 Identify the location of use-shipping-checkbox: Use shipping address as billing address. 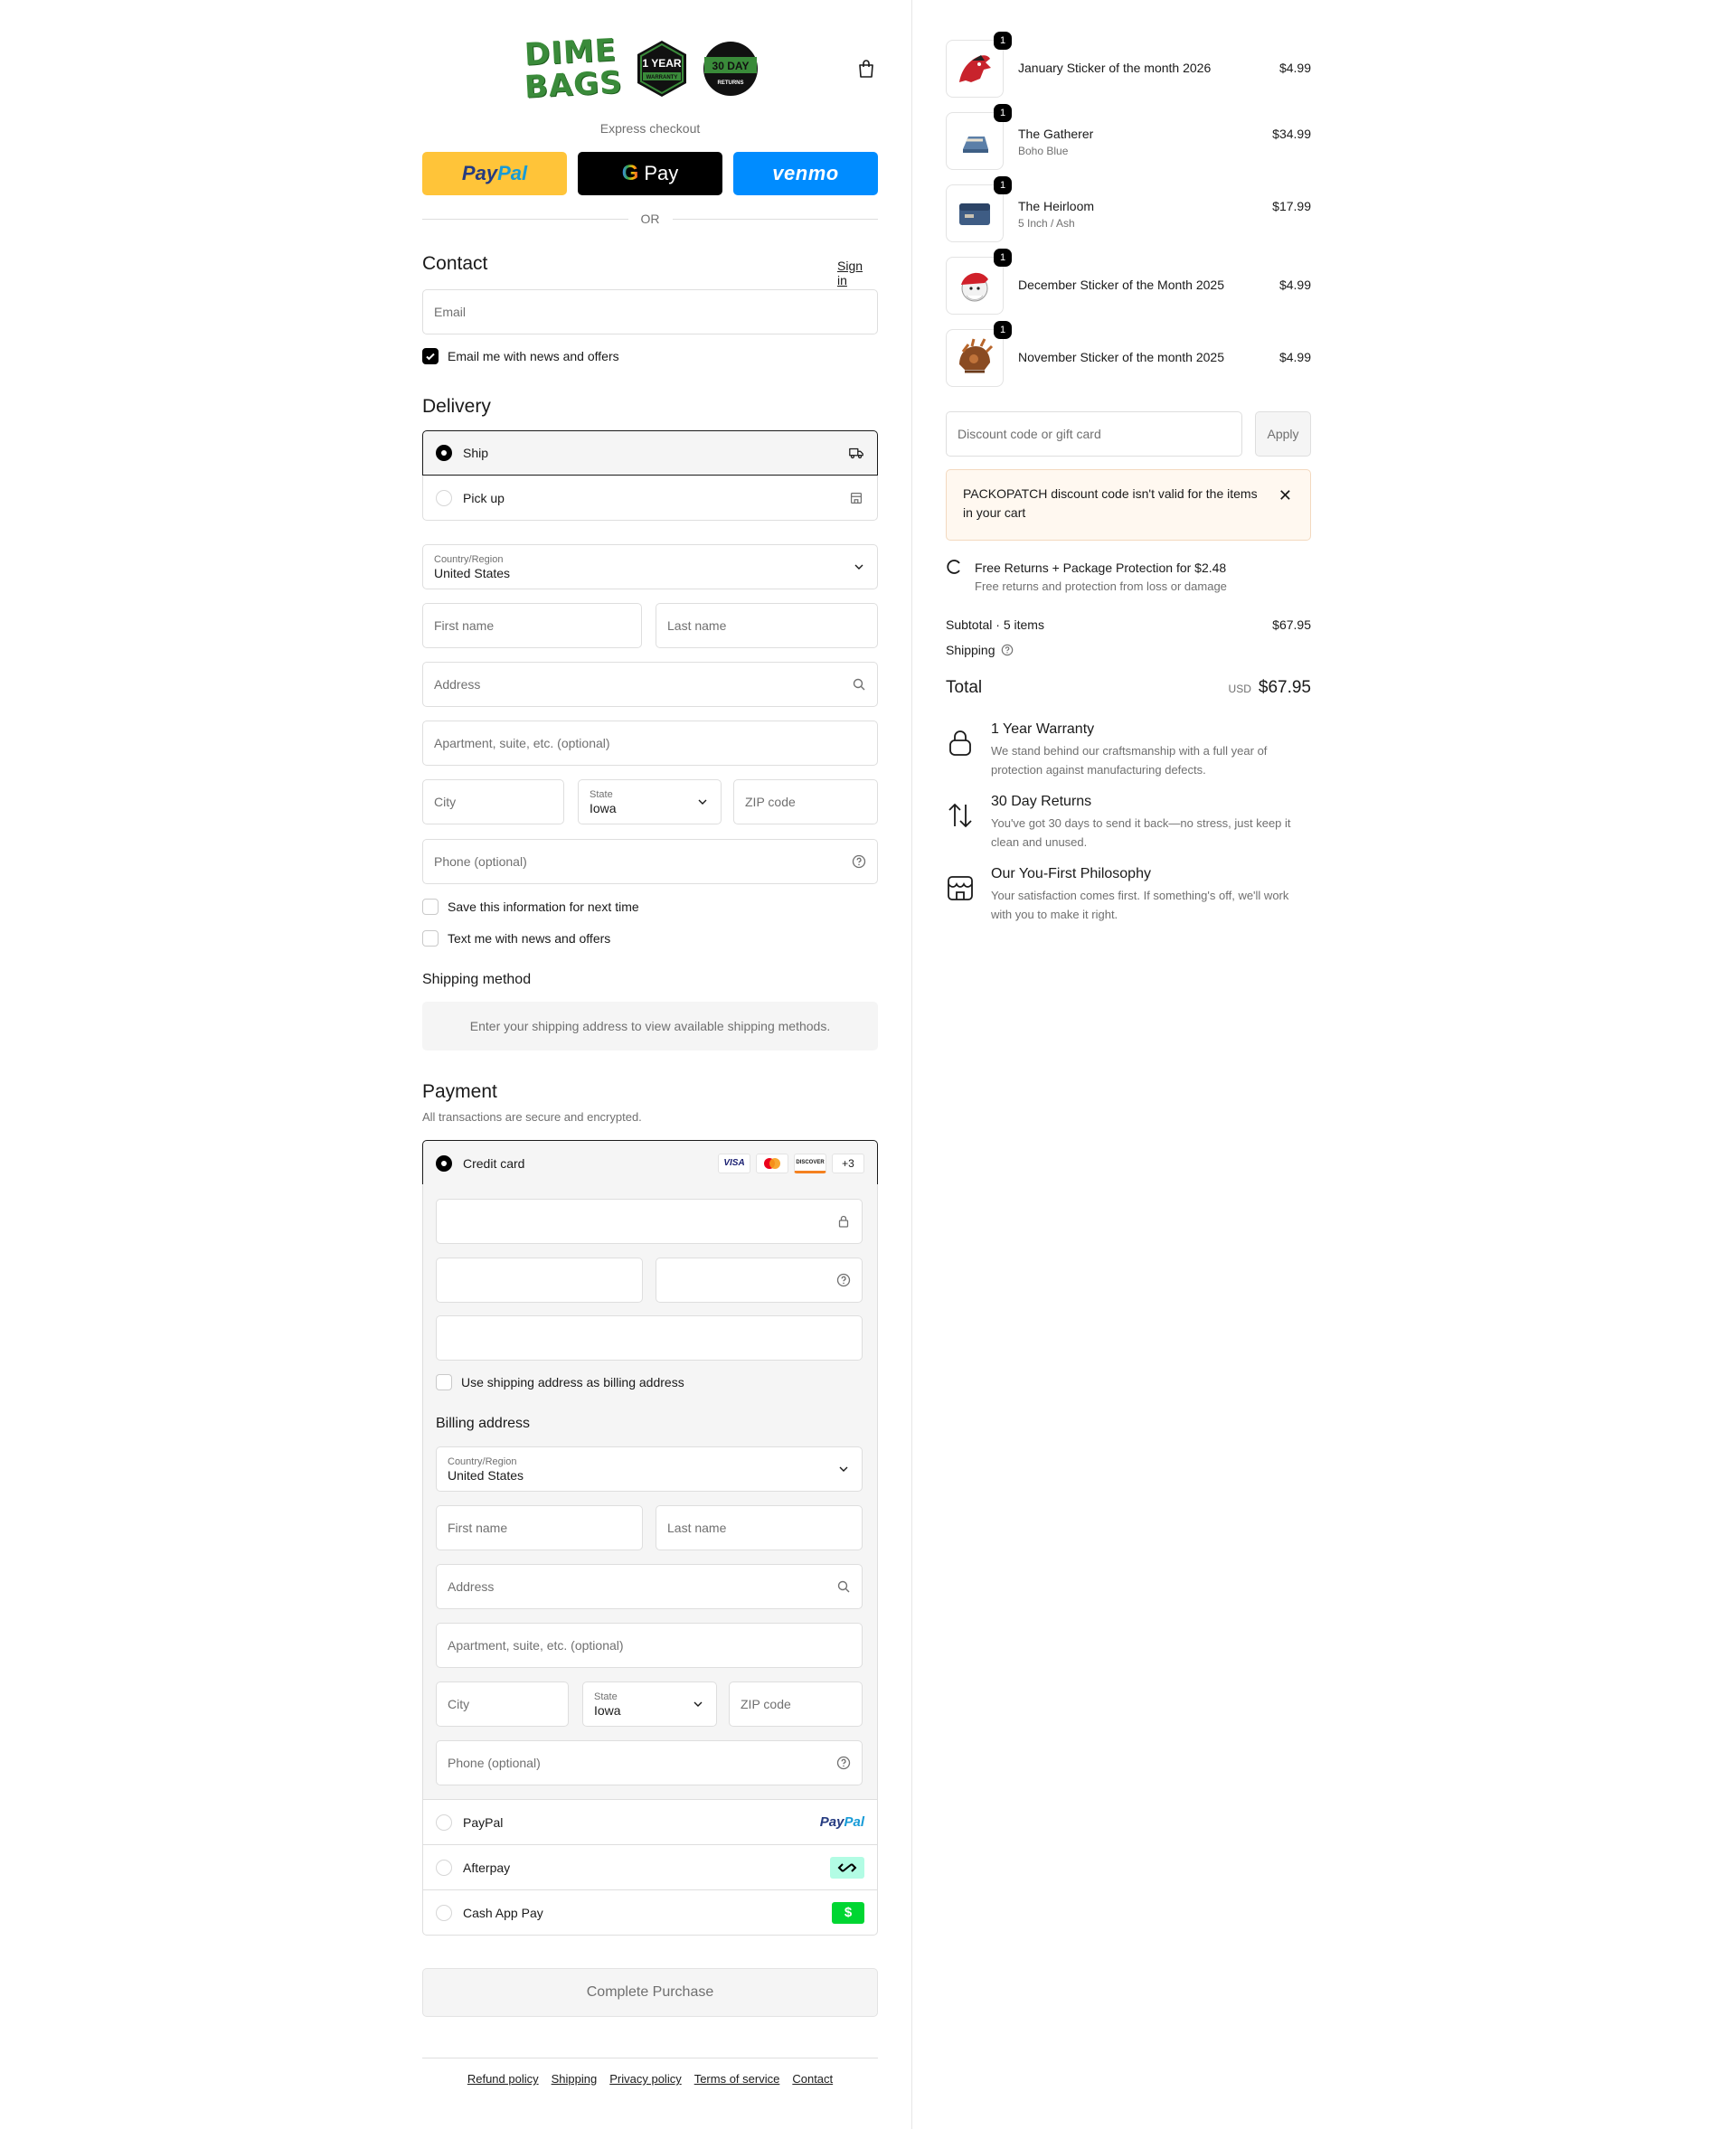
(560, 1382).